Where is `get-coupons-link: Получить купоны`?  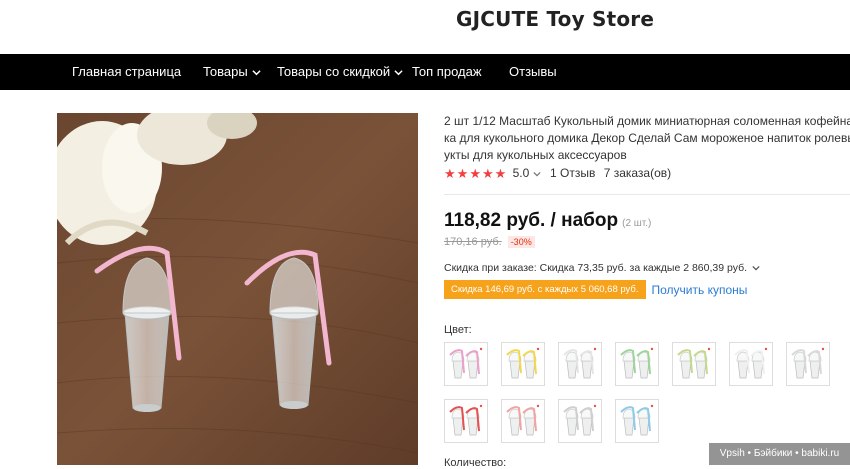 get-coupons-link: Получить купоны is located at coordinates (700, 290).